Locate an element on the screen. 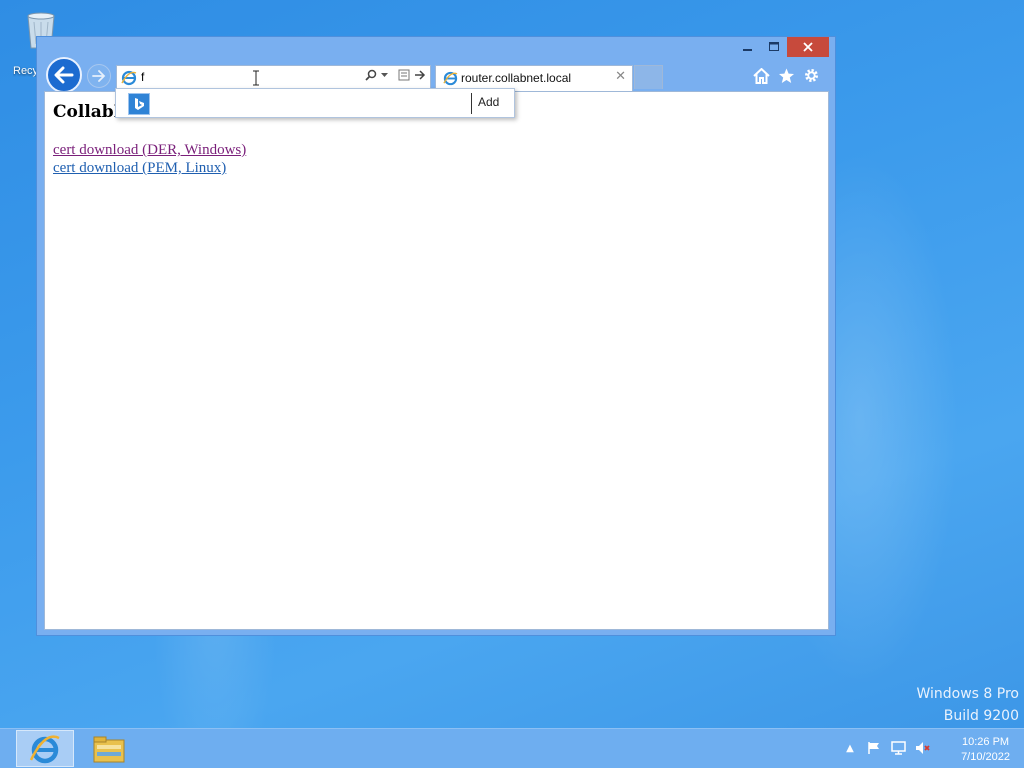 The width and height of the screenshot is (1024, 768). file-explorer-icon is located at coordinates (109, 749).